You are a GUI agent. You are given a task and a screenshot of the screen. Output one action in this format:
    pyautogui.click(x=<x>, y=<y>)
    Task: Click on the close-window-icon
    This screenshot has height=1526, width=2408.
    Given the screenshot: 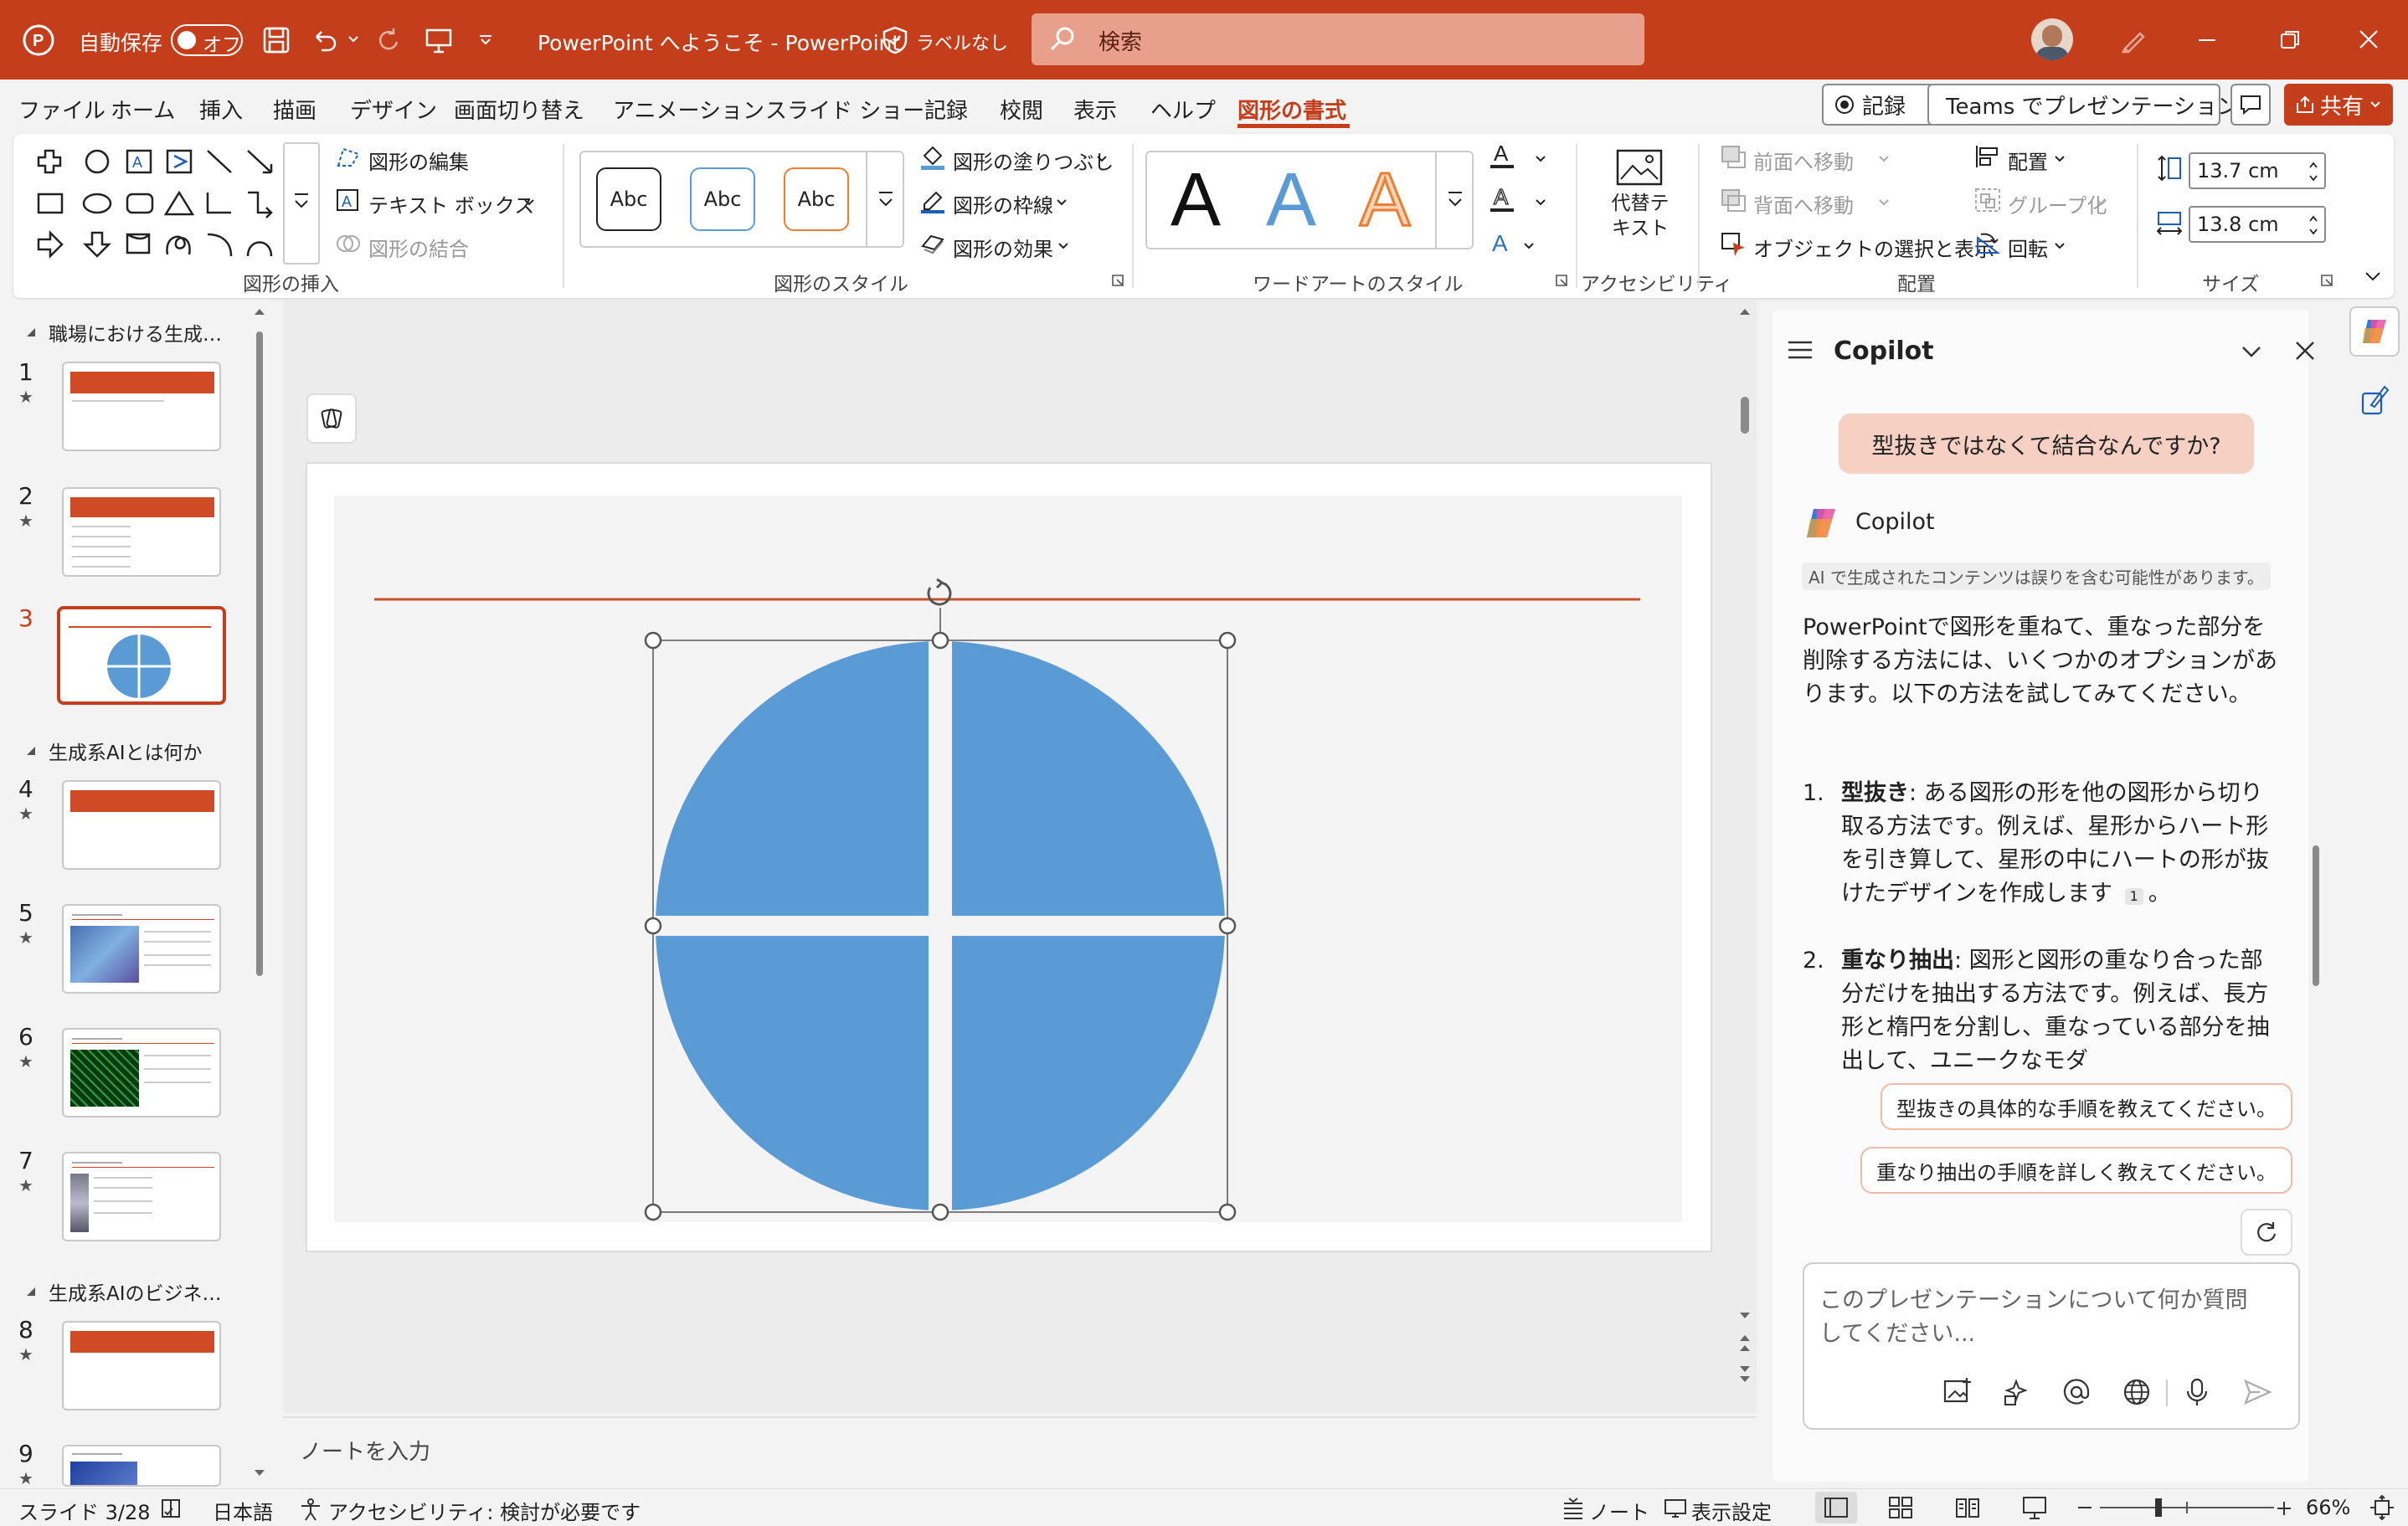 What is the action you would take?
    pyautogui.click(x=2369, y=39)
    